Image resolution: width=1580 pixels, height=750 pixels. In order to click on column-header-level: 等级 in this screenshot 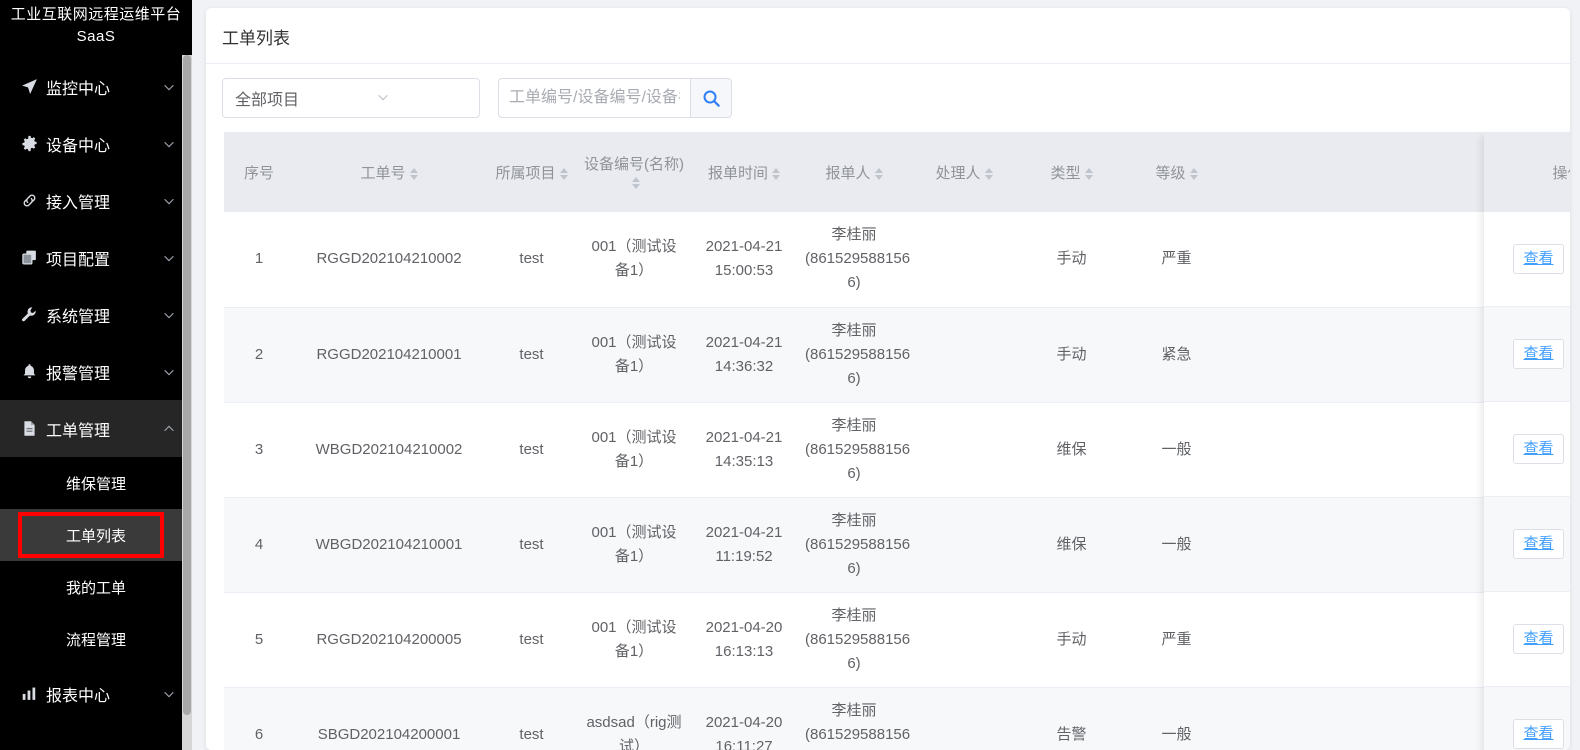, I will do `click(1176, 172)`.